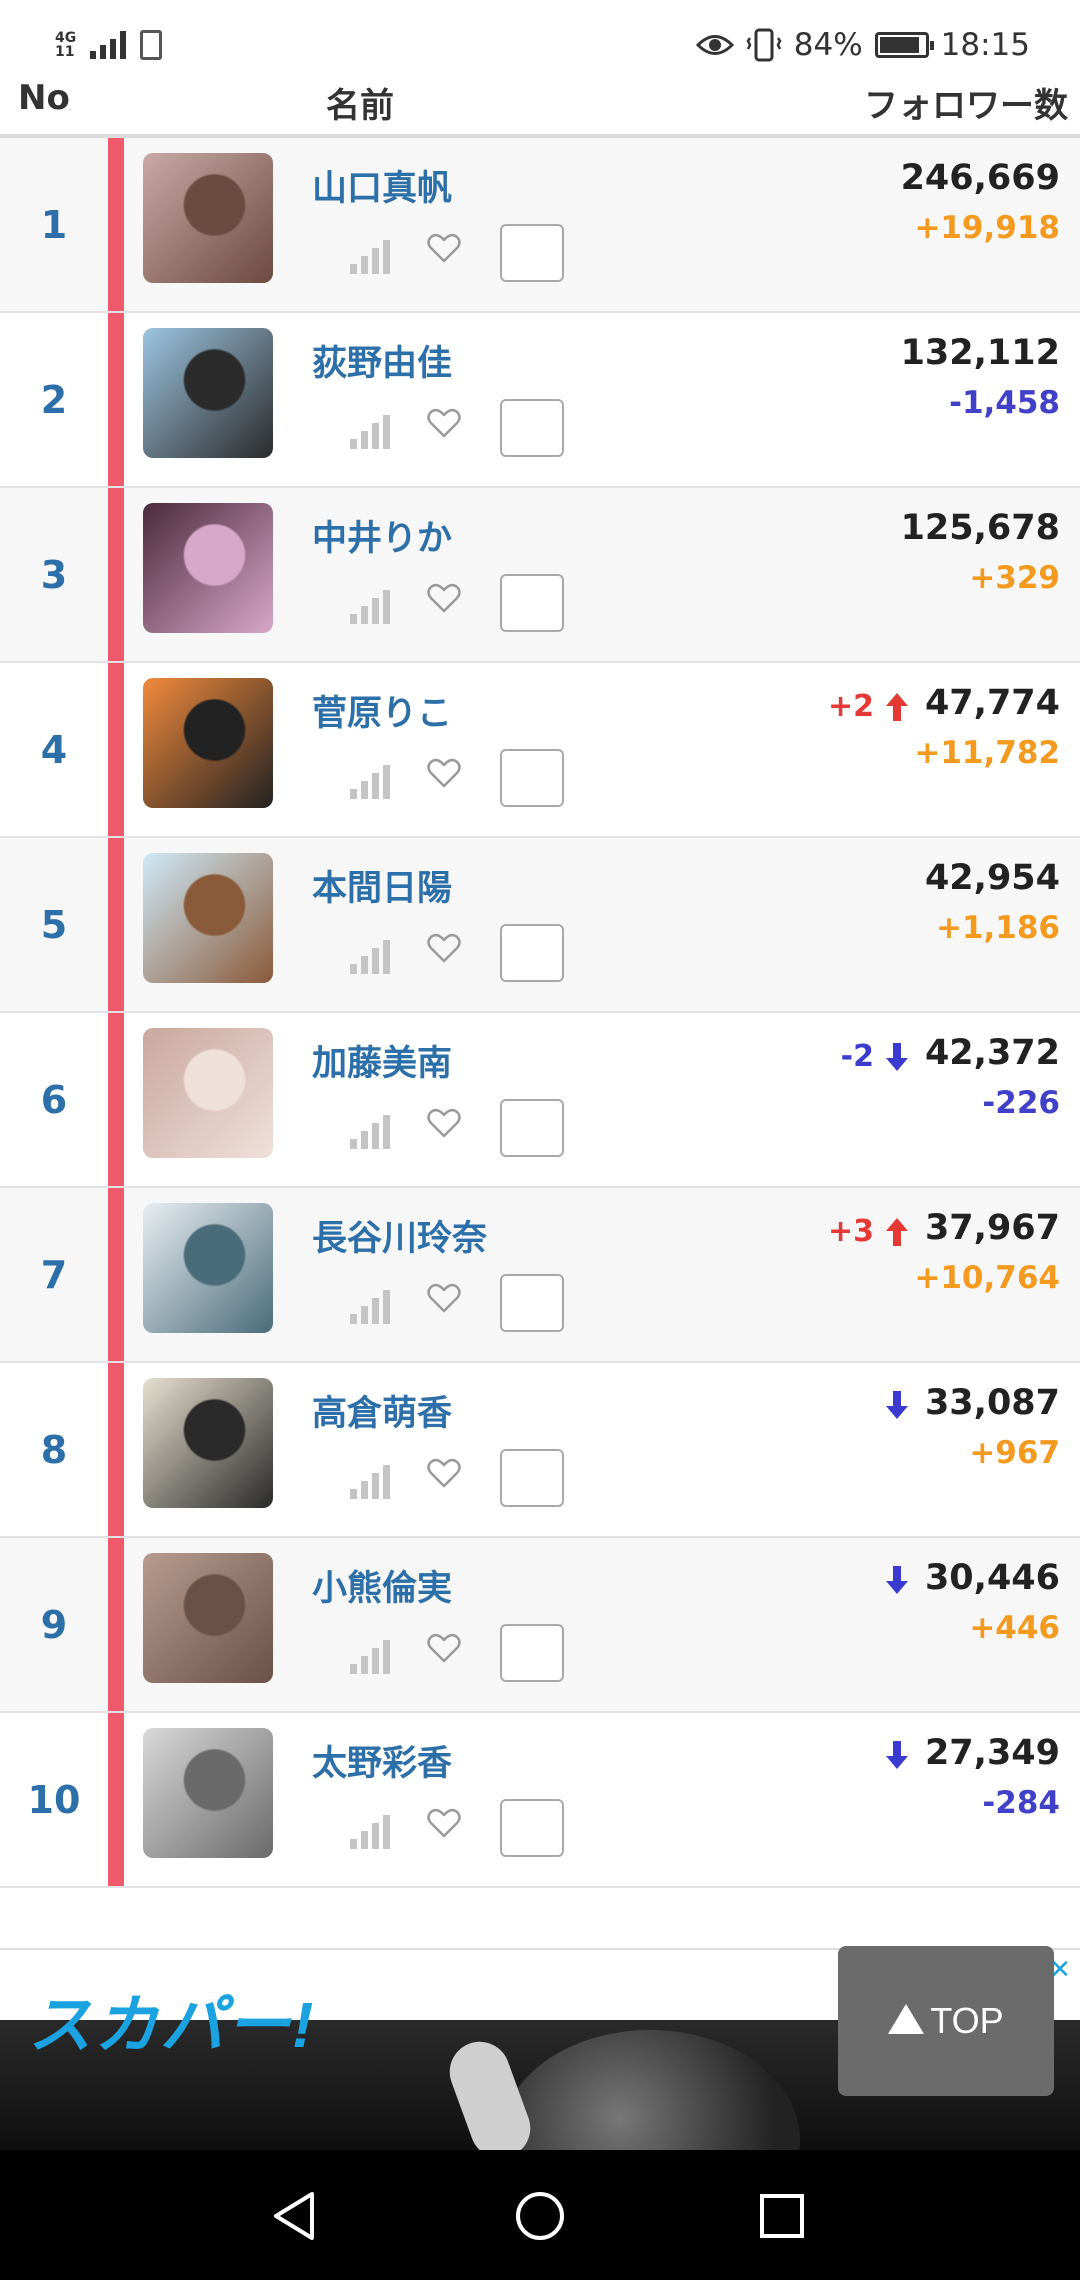  What do you see at coordinates (382, 535) in the screenshot?
I see `member-name-link: 中井りか` at bounding box center [382, 535].